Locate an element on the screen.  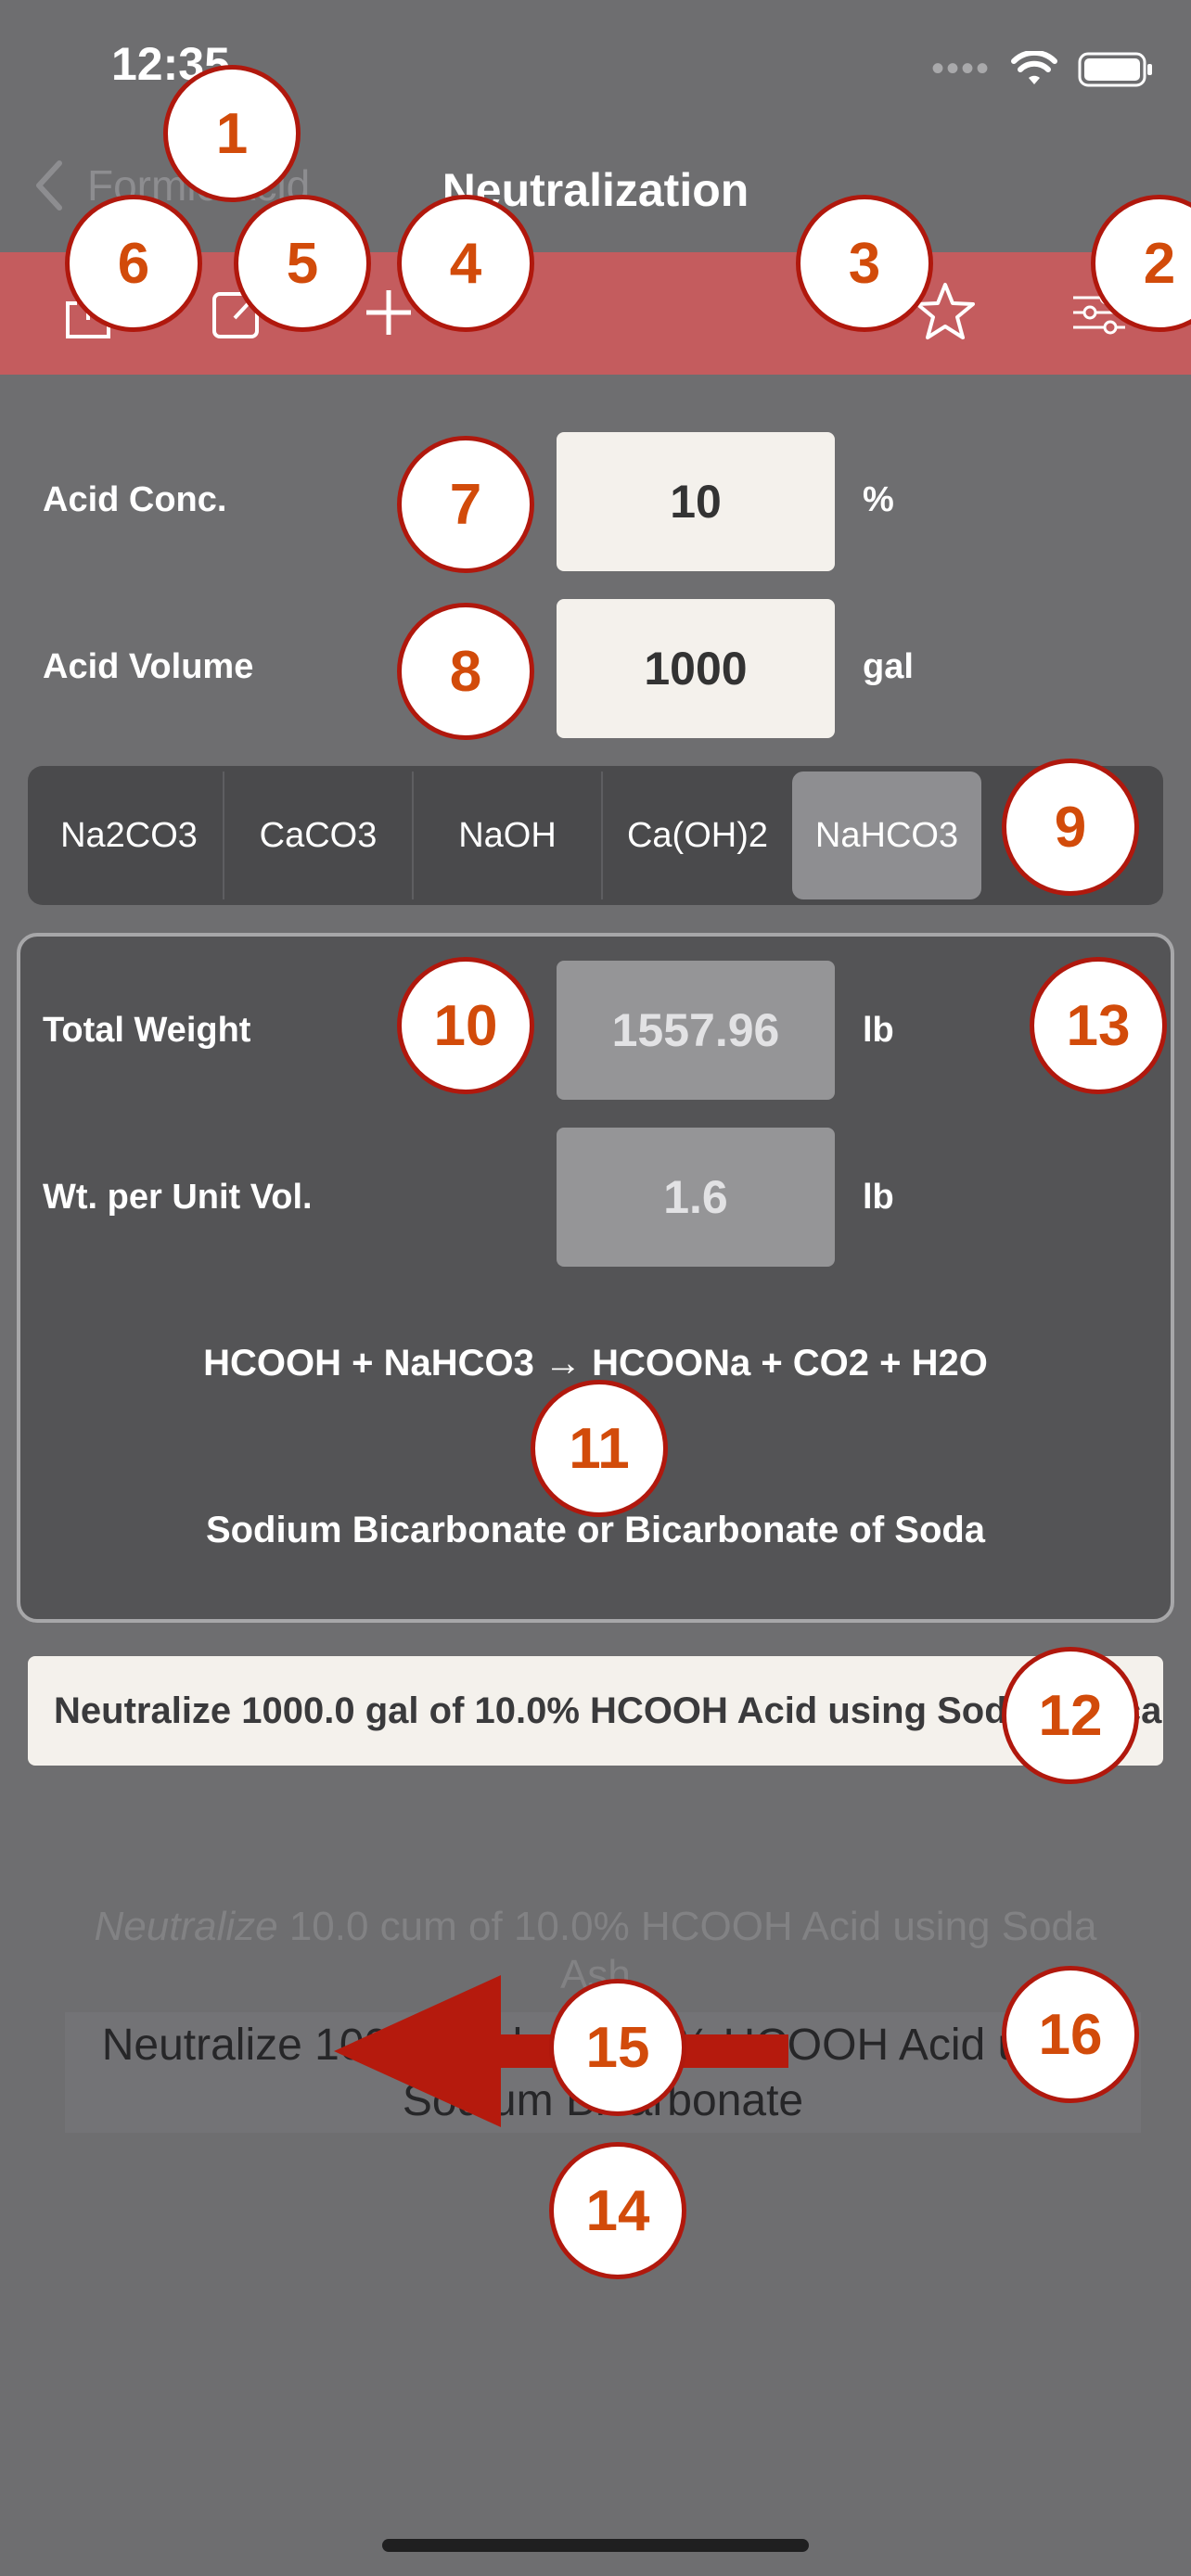
callout-badge: 5 is located at coordinates (302, 263).